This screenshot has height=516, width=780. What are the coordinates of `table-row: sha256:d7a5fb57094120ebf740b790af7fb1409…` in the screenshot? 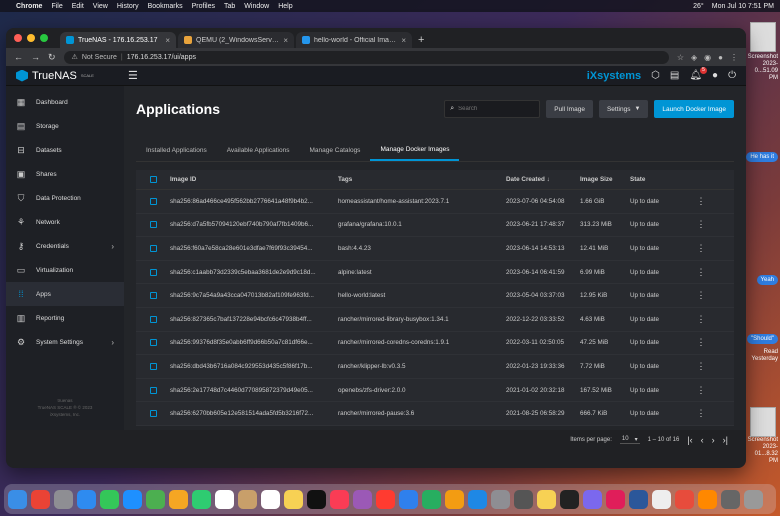 It's located at (435, 226).